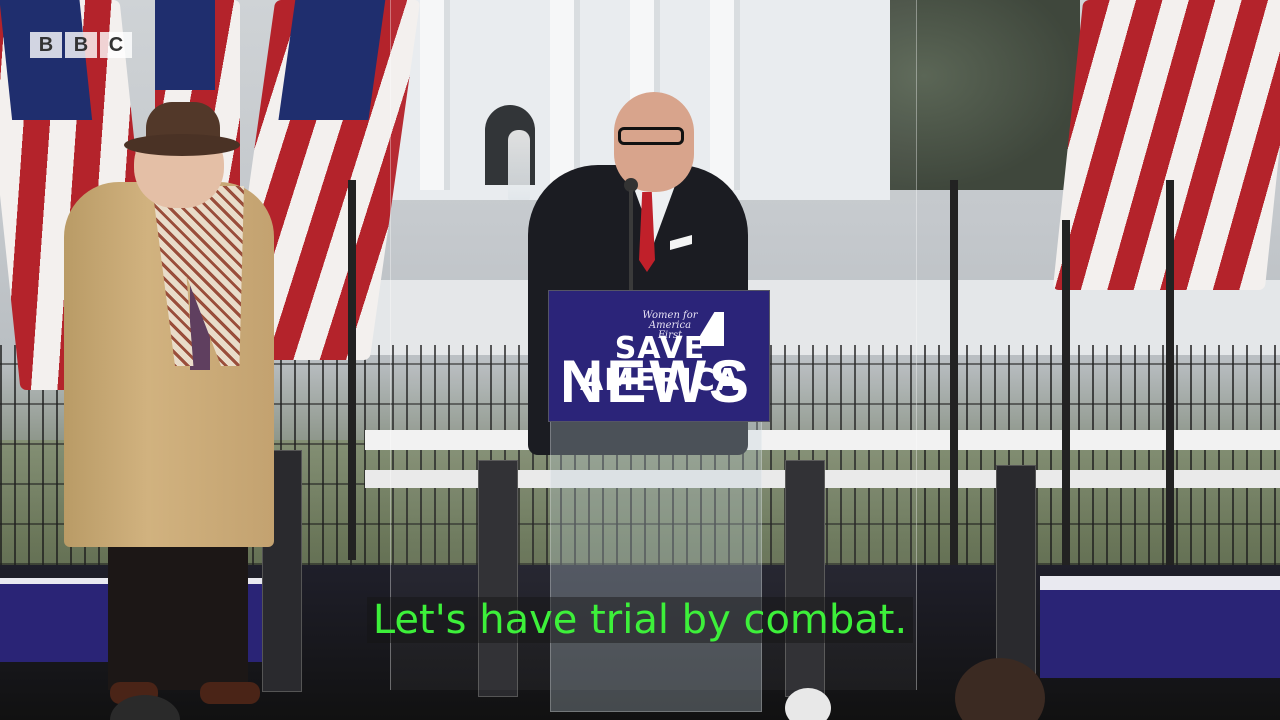 Image resolution: width=1280 pixels, height=720 pixels. I want to click on bbc-logo: B B C, so click(81, 45).